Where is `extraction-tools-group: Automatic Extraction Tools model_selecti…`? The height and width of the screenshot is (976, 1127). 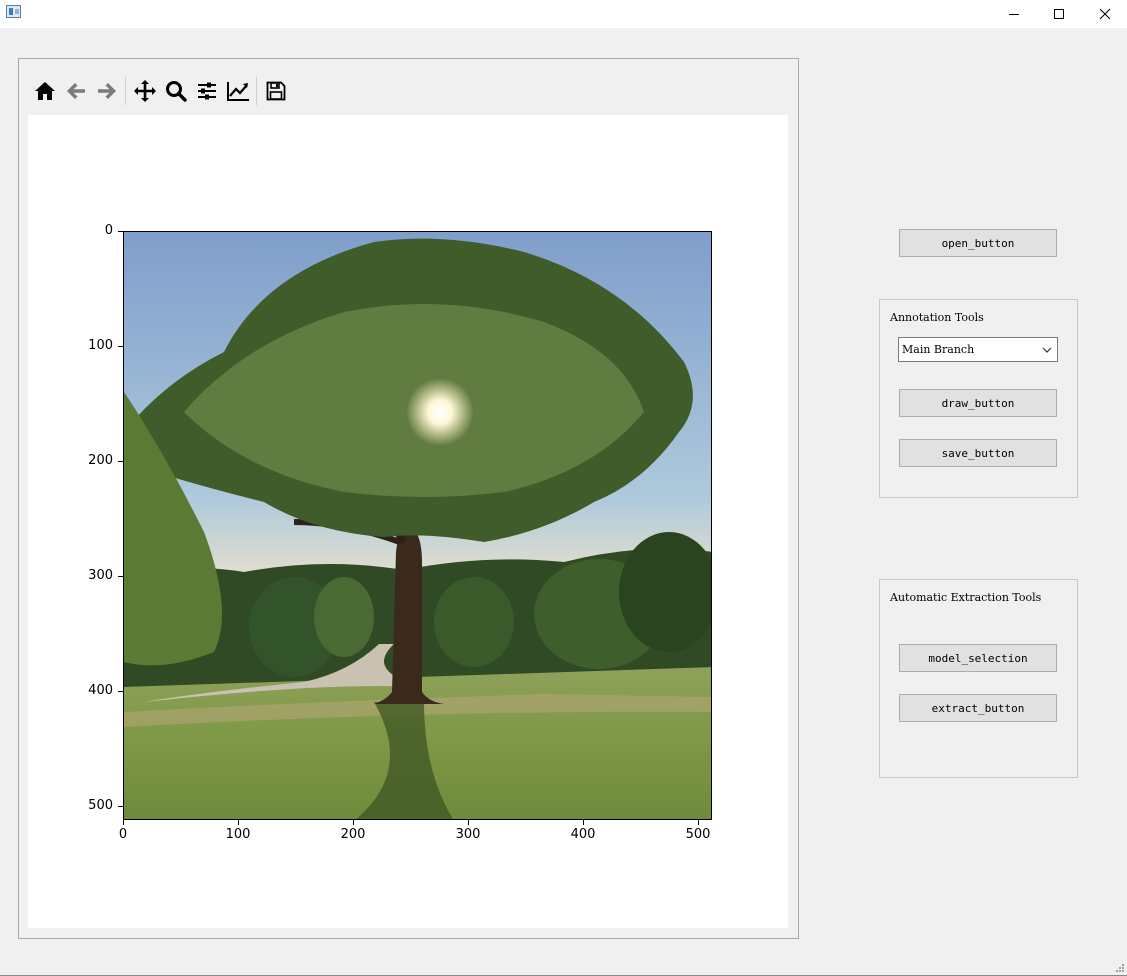 extraction-tools-group: Automatic Extraction Tools model_selecti… is located at coordinates (978, 678).